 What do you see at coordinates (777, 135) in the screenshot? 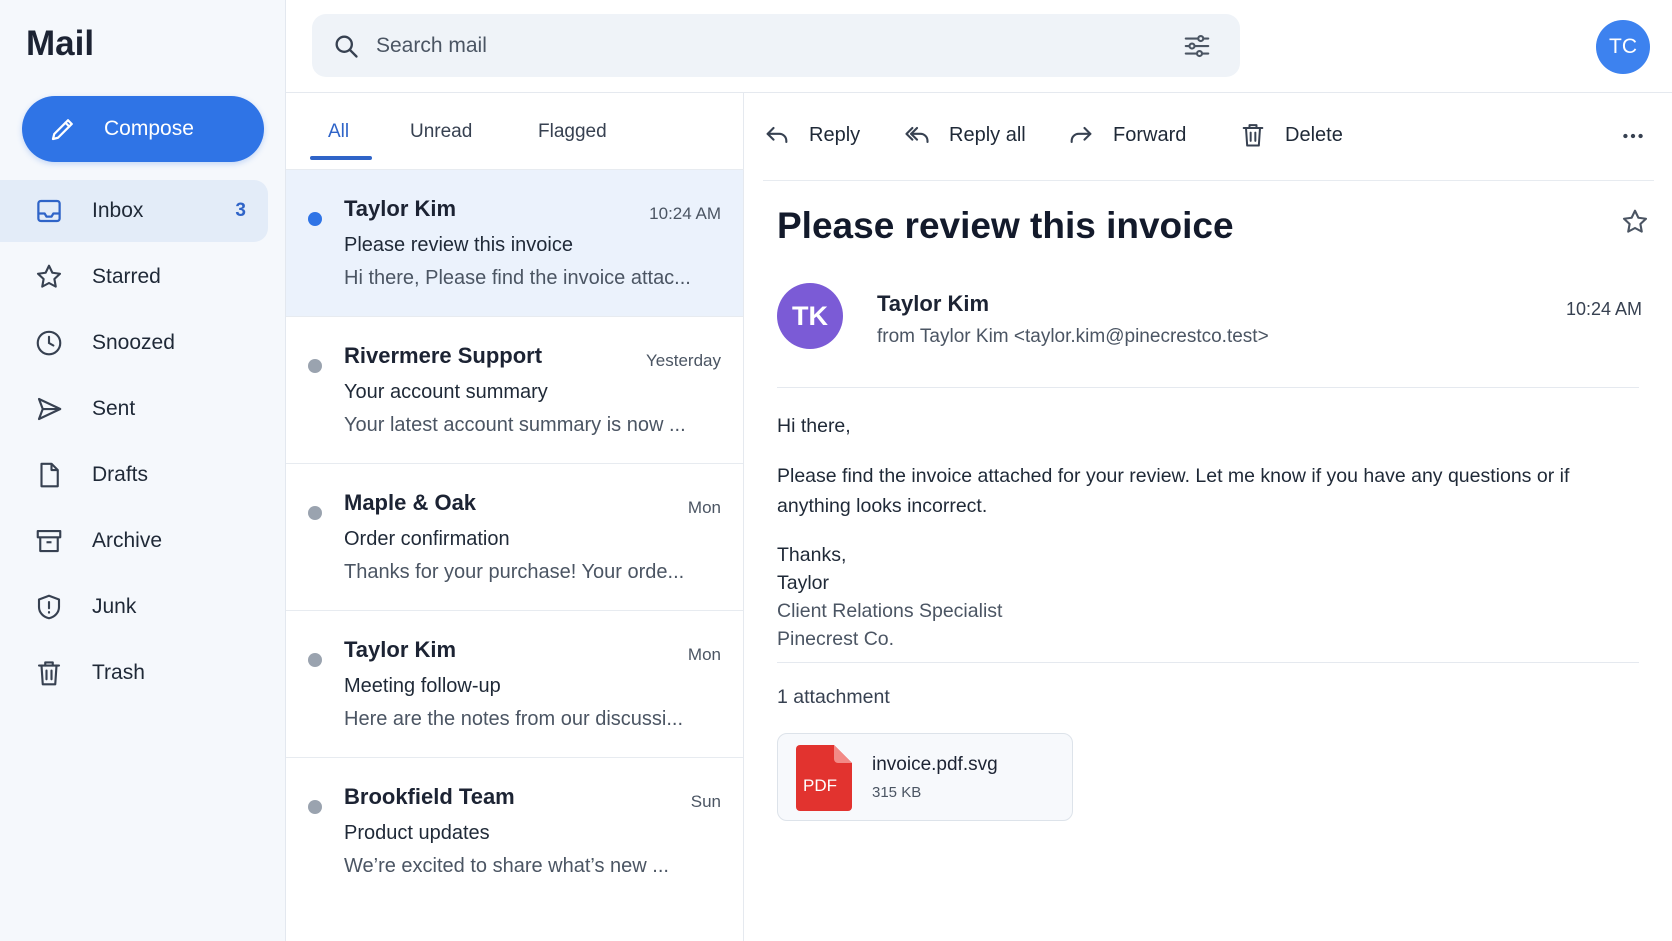
I see `reply-icon` at bounding box center [777, 135].